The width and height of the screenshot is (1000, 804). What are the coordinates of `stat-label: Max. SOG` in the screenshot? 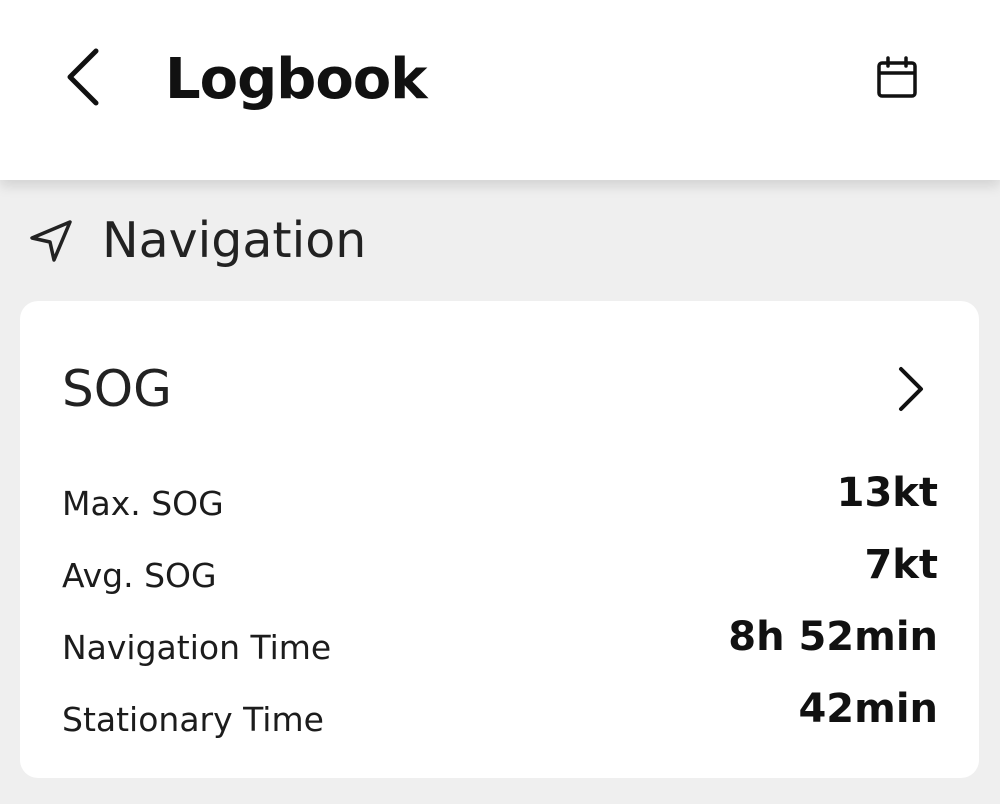 It's located at (143, 503).